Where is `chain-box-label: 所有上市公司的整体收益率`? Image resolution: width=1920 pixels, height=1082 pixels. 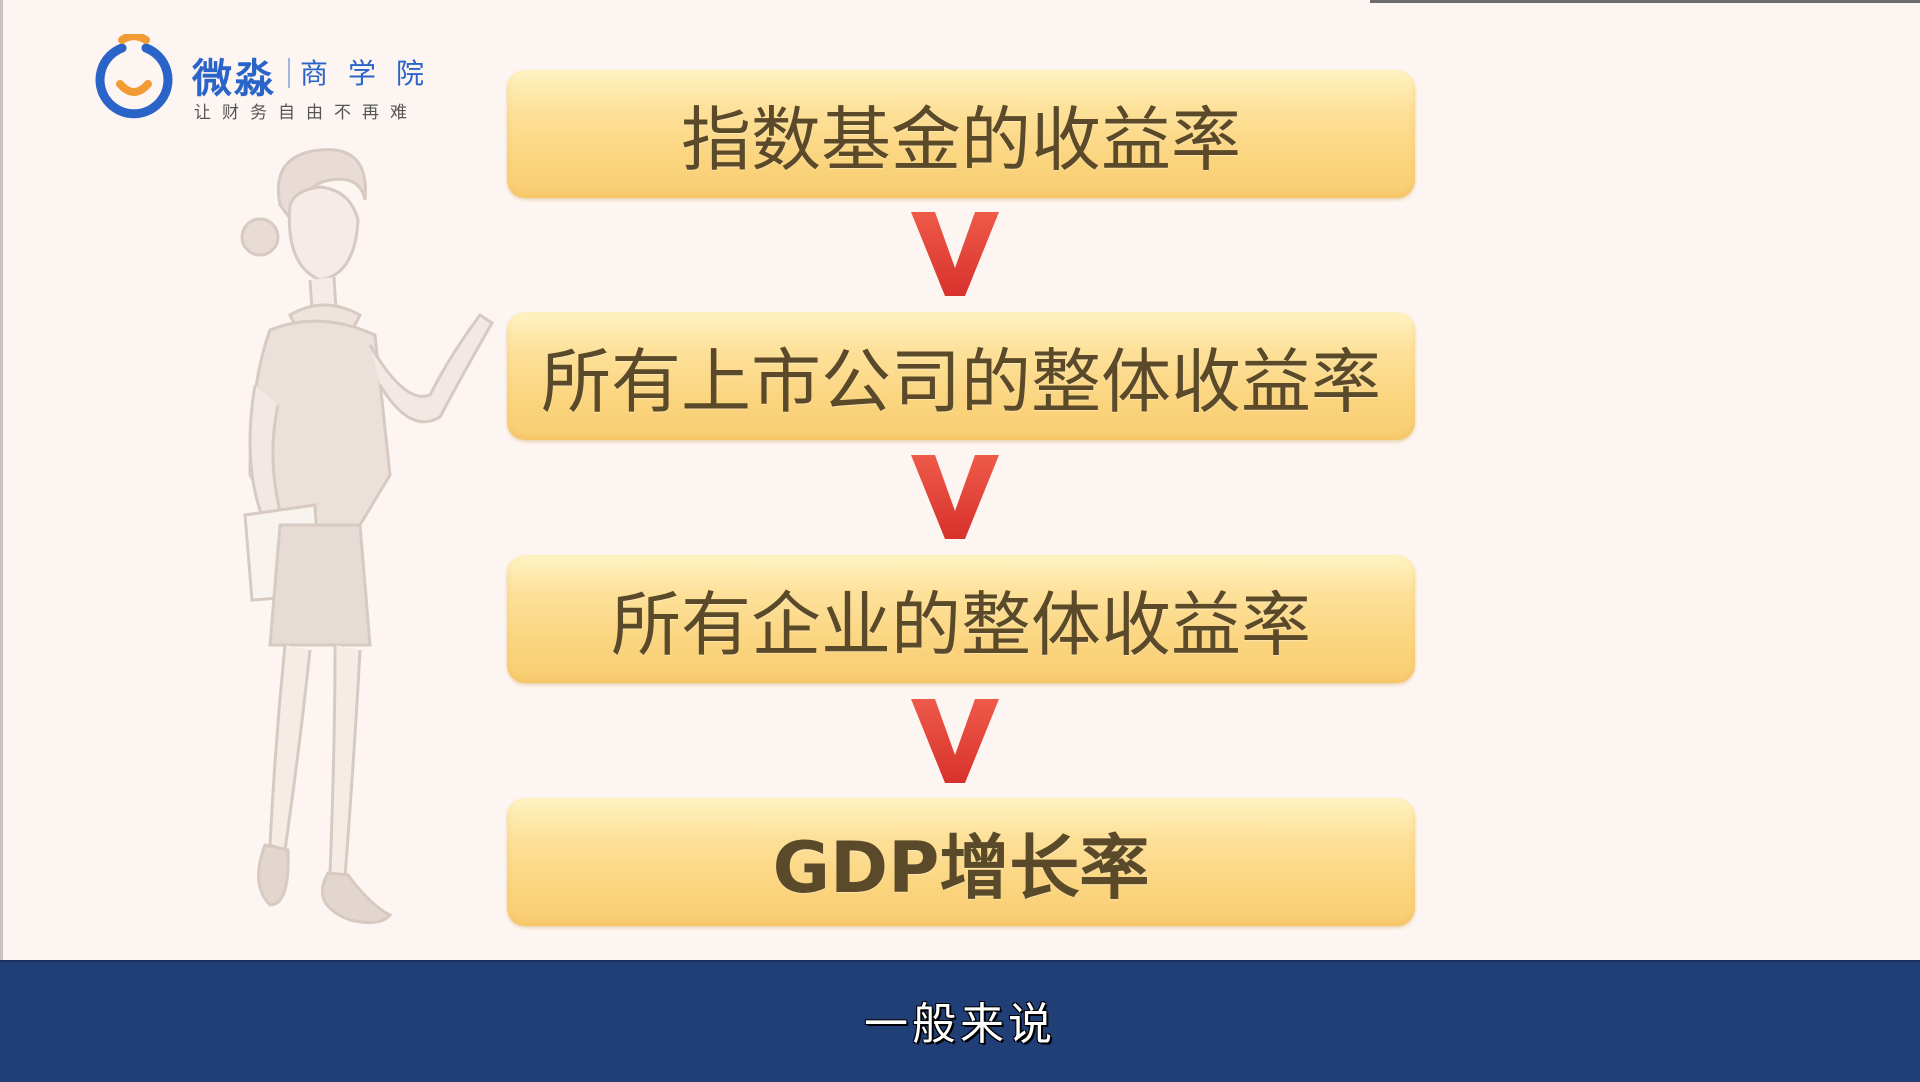
chain-box-label: 所有上市公司的整体收益率 is located at coordinates (961, 381).